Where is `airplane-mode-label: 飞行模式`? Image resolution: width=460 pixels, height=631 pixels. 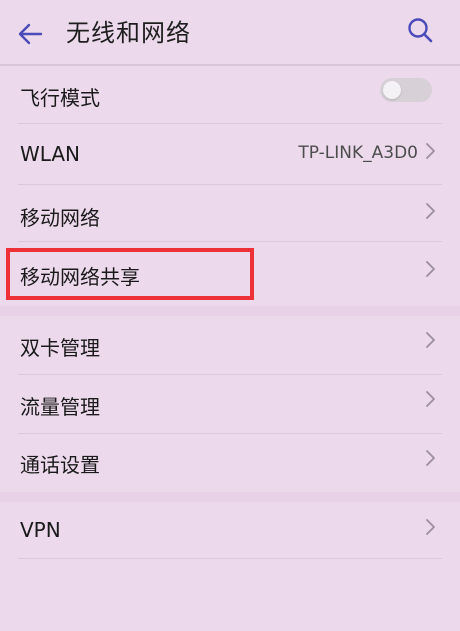
airplane-mode-label: 飞行模式 is located at coordinates (60, 98).